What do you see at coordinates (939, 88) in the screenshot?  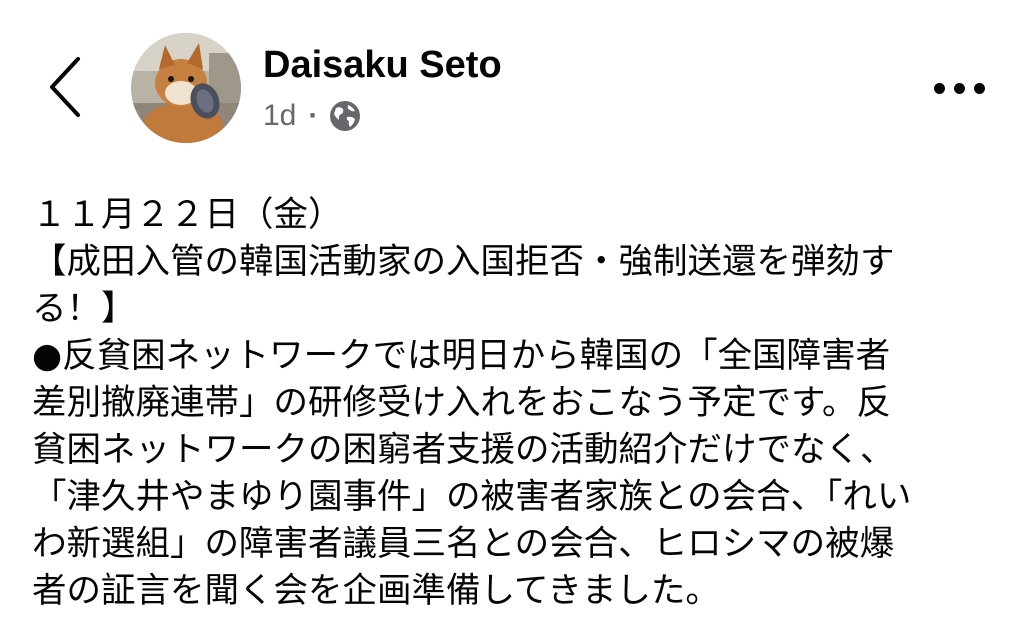 I see `more-horizontal-icon` at bounding box center [939, 88].